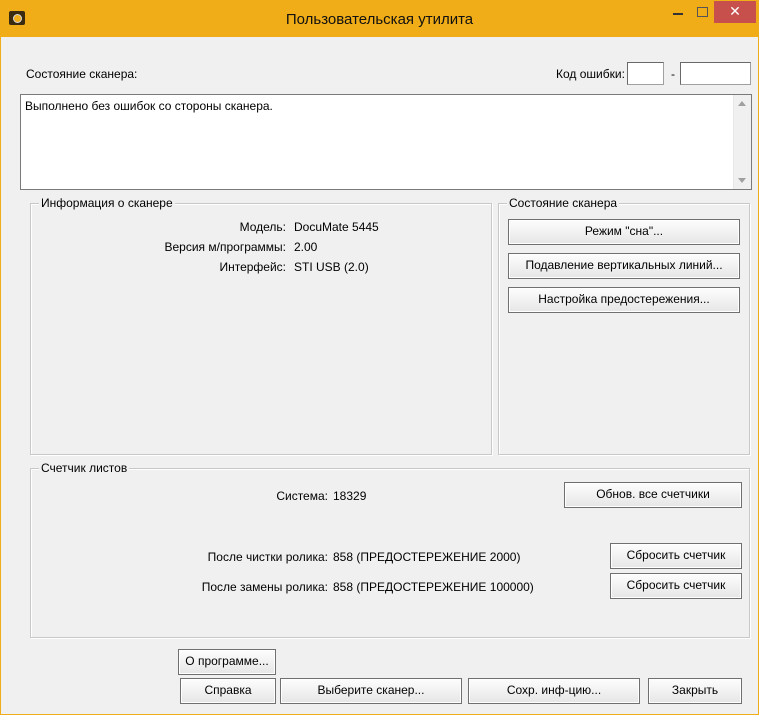 The height and width of the screenshot is (715, 759). I want to click on scanner-status-label: Состояние сканера:, so click(82, 74).